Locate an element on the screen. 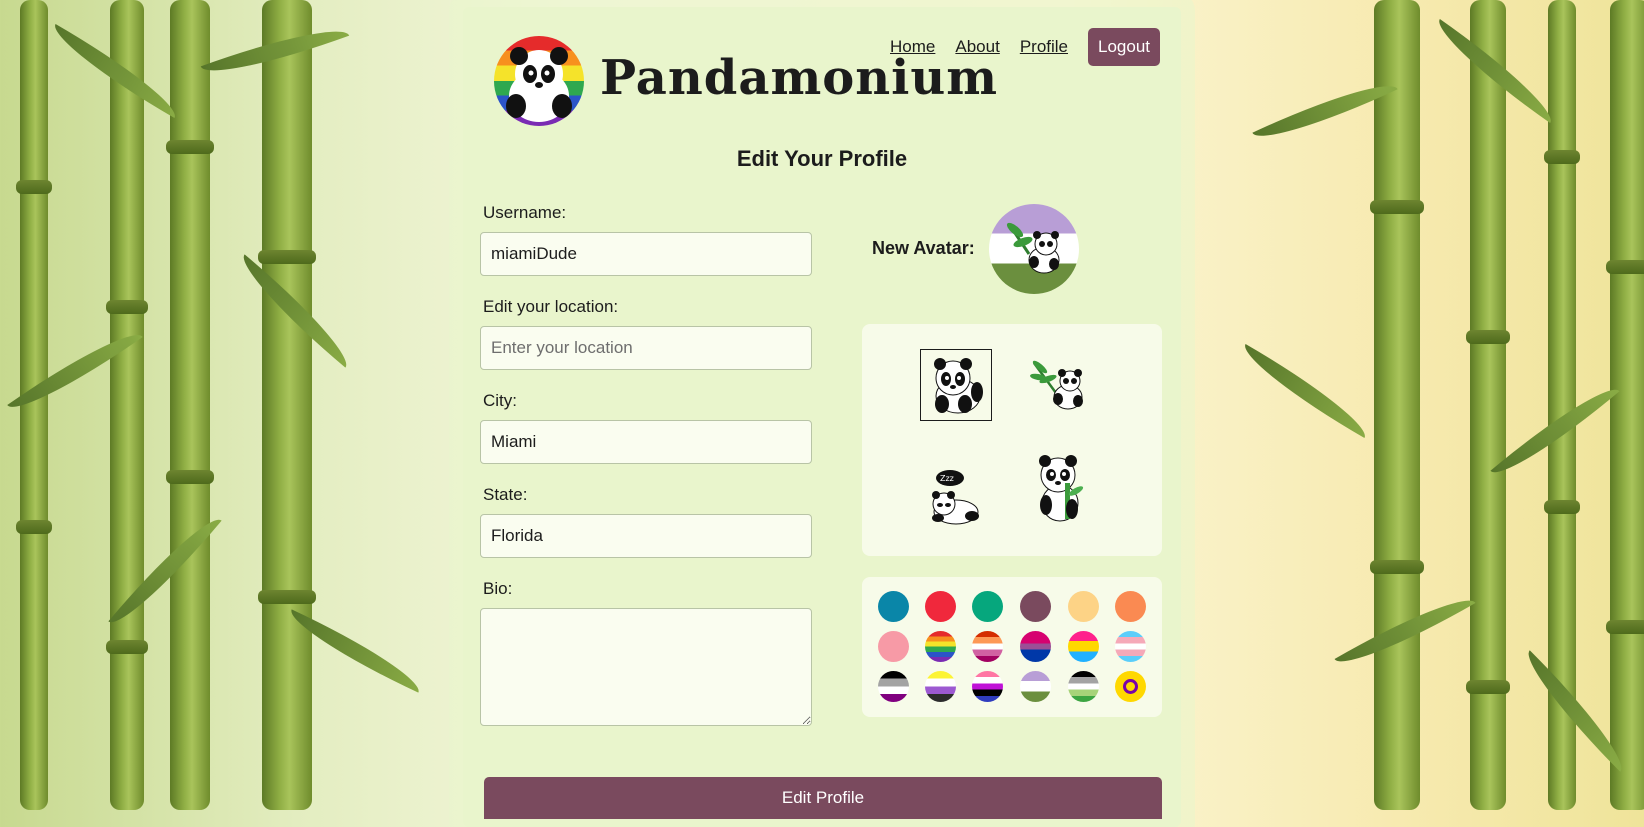  avatar-options-panel: Zzz is located at coordinates (1012, 440).